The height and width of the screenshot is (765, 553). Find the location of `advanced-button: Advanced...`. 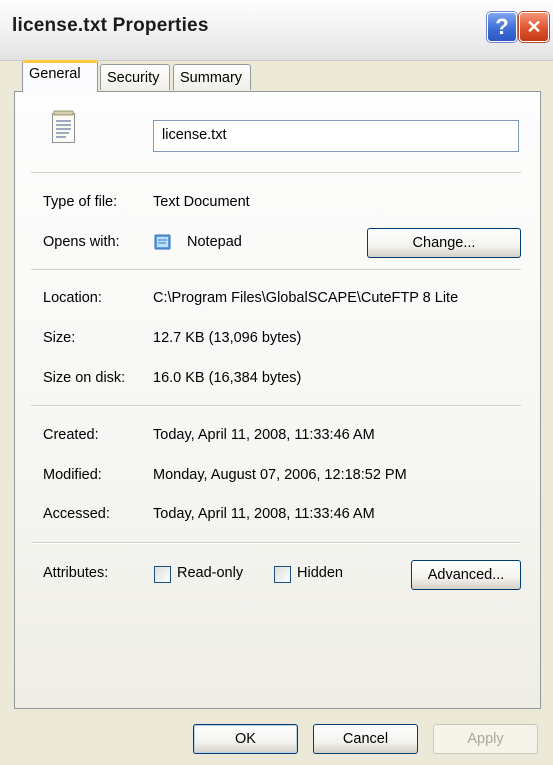

advanced-button: Advanced... is located at coordinates (466, 575).